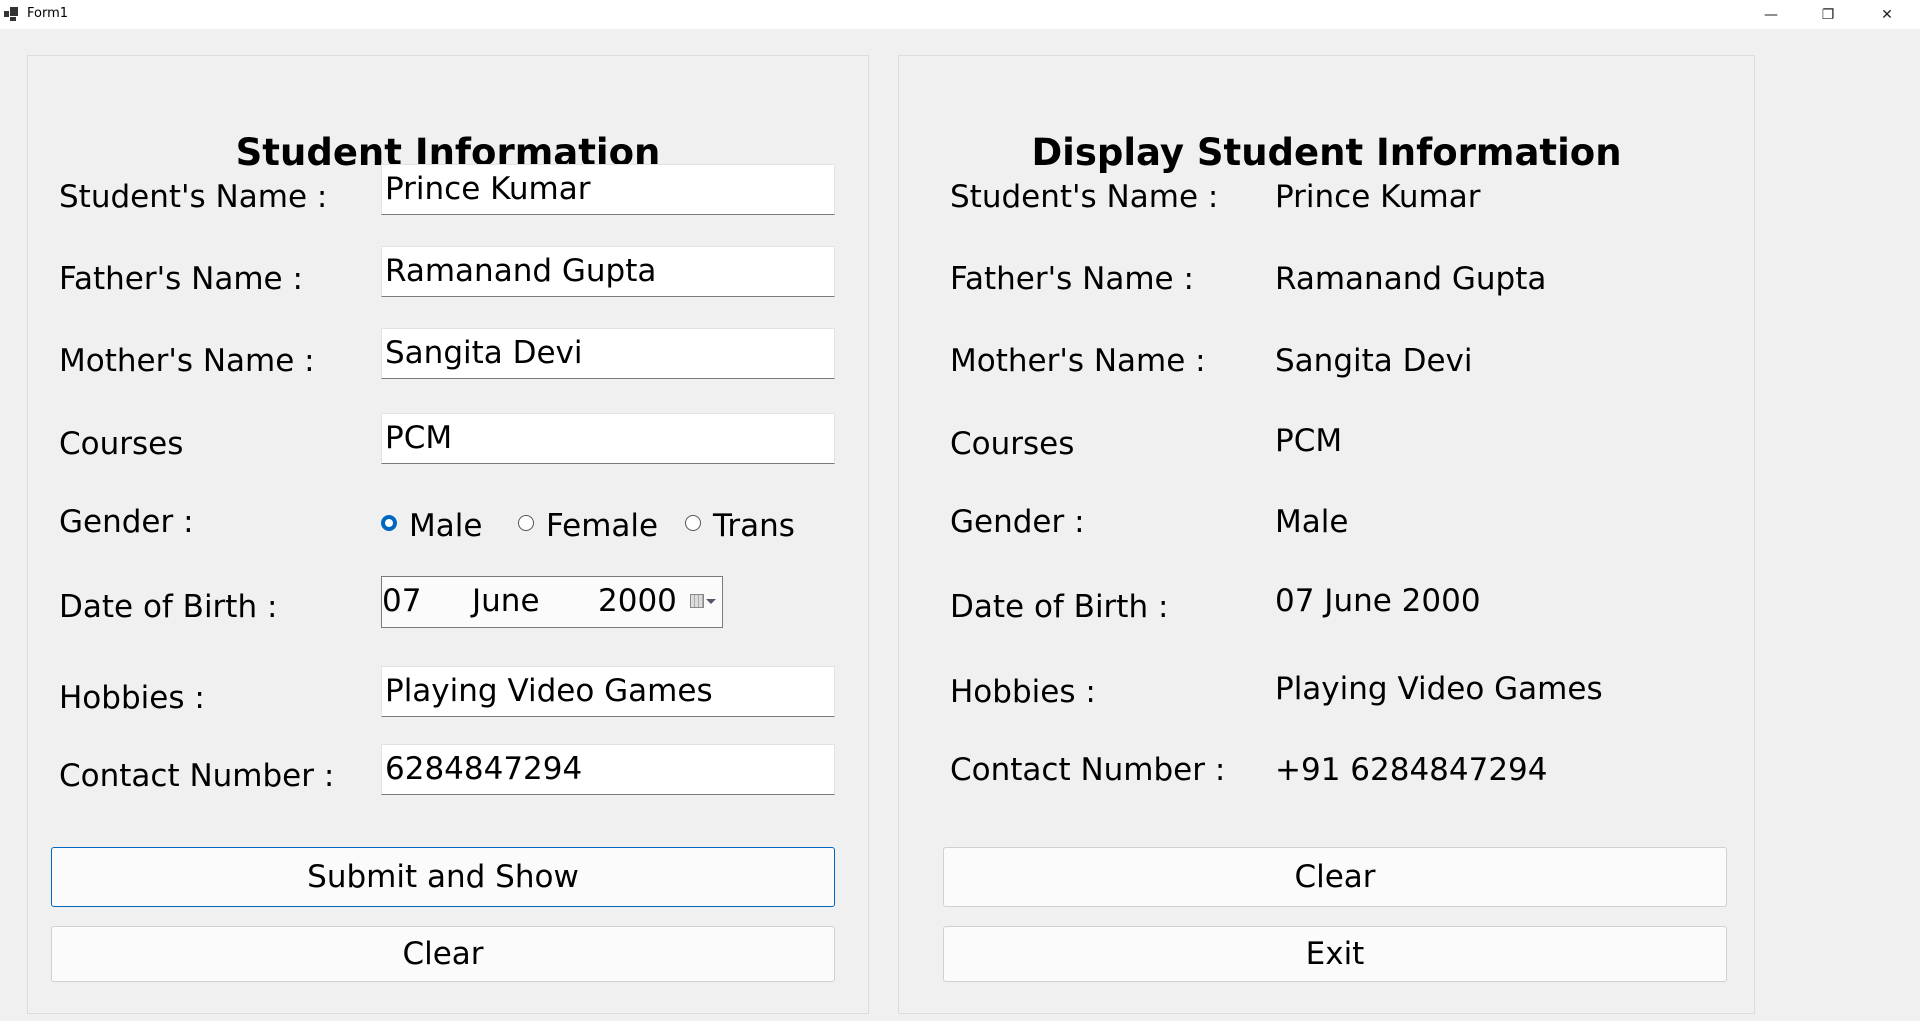  I want to click on display-dob-value: 07 June 2000, so click(1378, 601).